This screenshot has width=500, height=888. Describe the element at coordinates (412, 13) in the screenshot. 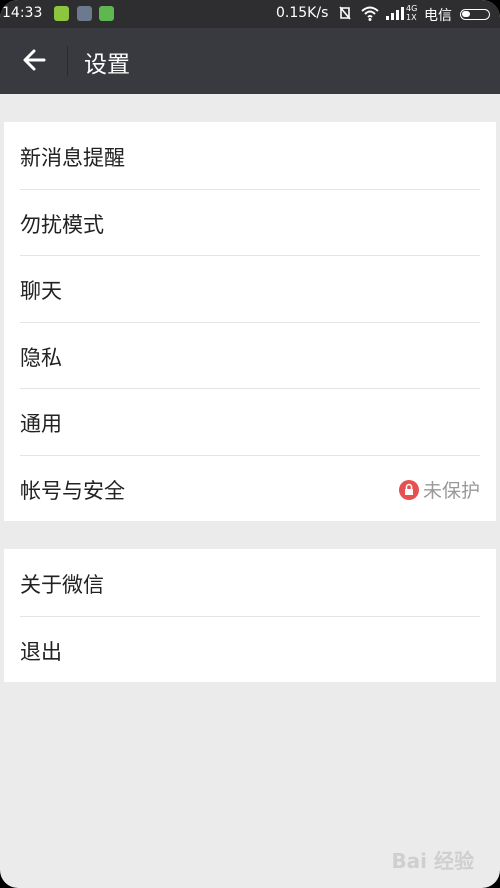

I see `network-type: 4G 1X` at that location.